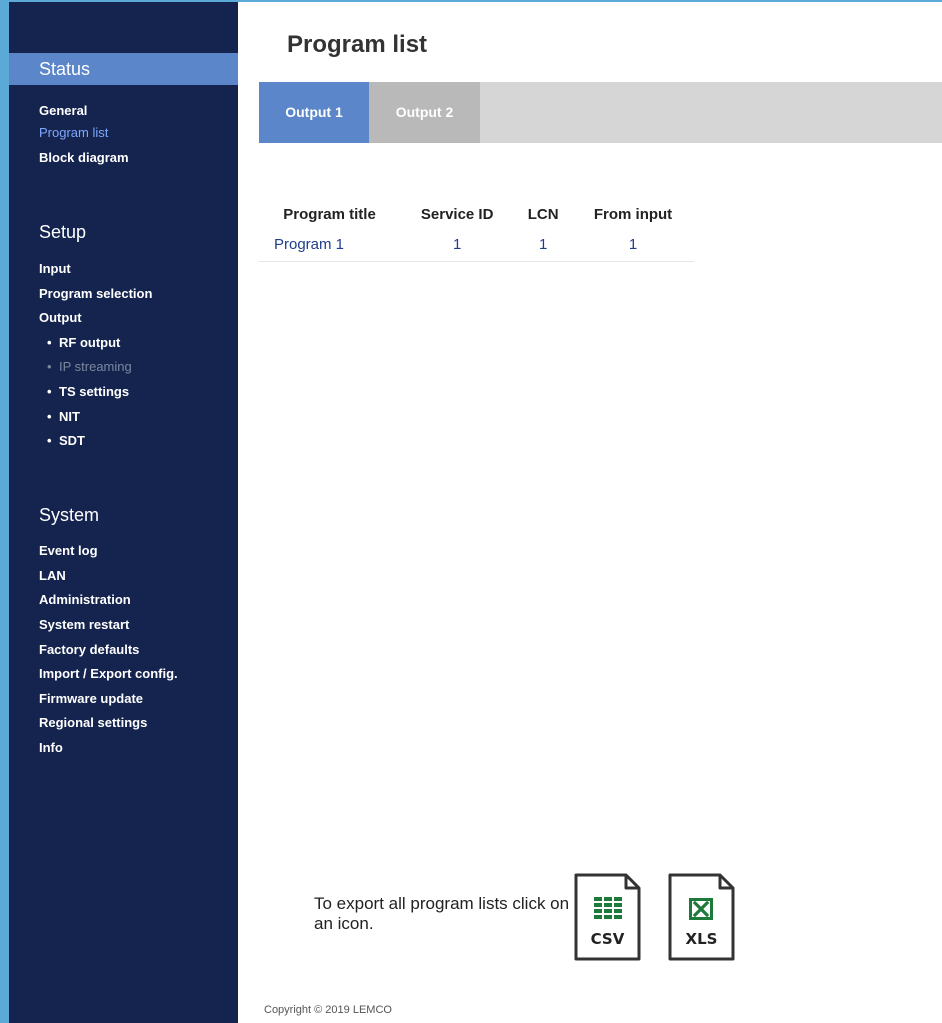 This screenshot has height=1023, width=942. I want to click on sidebar-item-import-export: Import / Export config., so click(108, 673).